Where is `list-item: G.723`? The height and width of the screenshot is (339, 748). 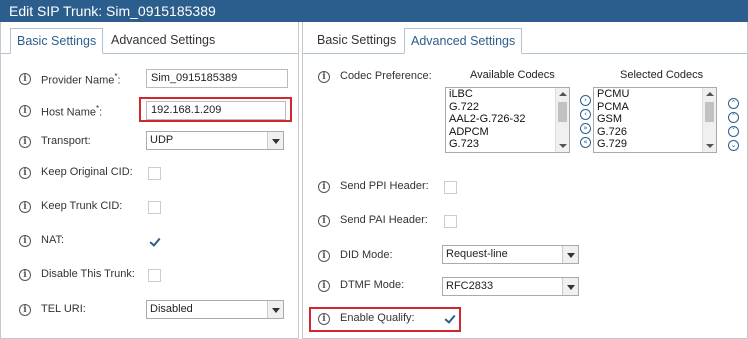 list-item: G.723 is located at coordinates (507, 144).